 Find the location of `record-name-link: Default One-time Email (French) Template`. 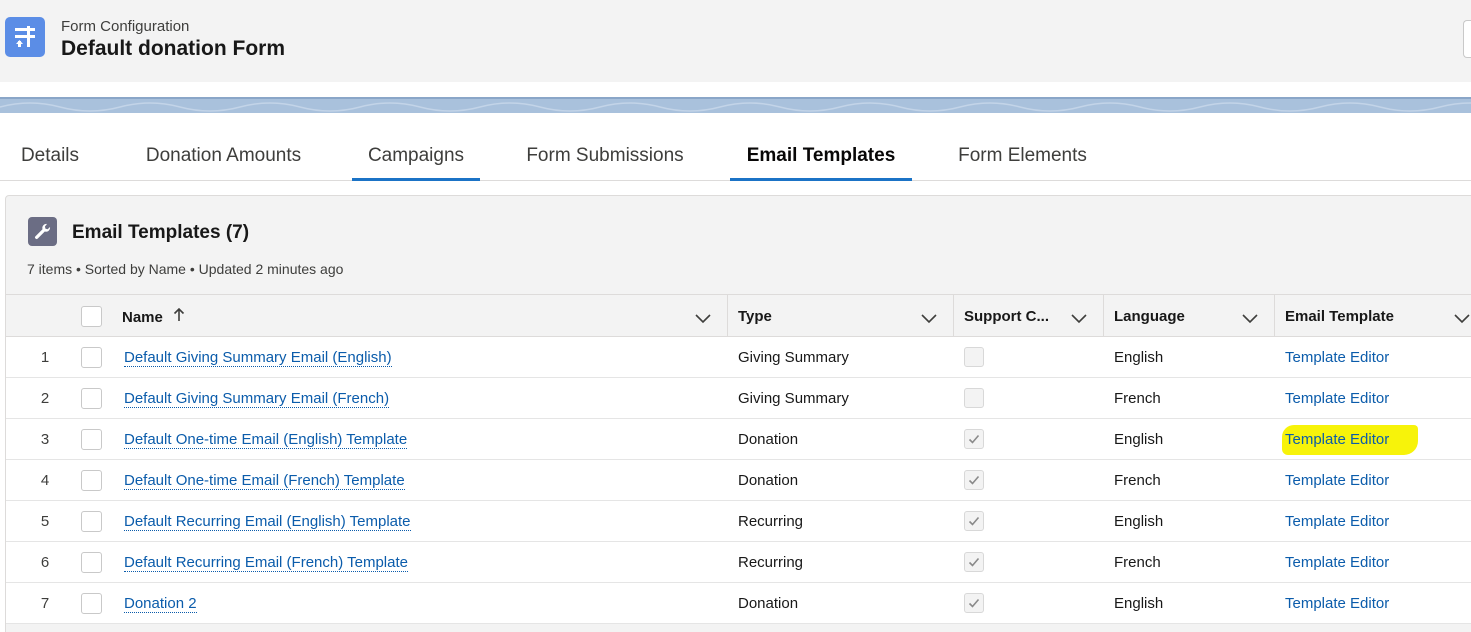

record-name-link: Default One-time Email (French) Template is located at coordinates (264, 481).